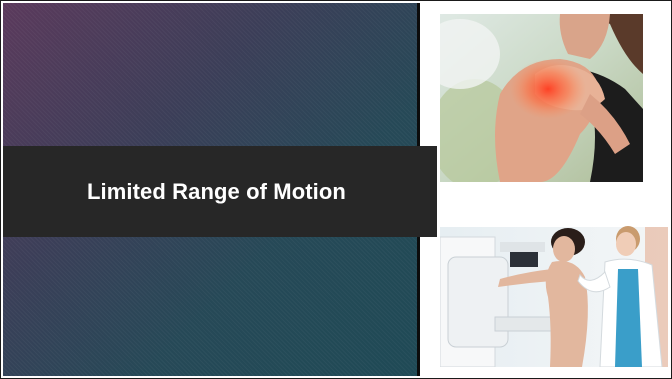  Describe the element at coordinates (216, 191) in the screenshot. I see `slide-title: Limited Range of Motion` at that location.